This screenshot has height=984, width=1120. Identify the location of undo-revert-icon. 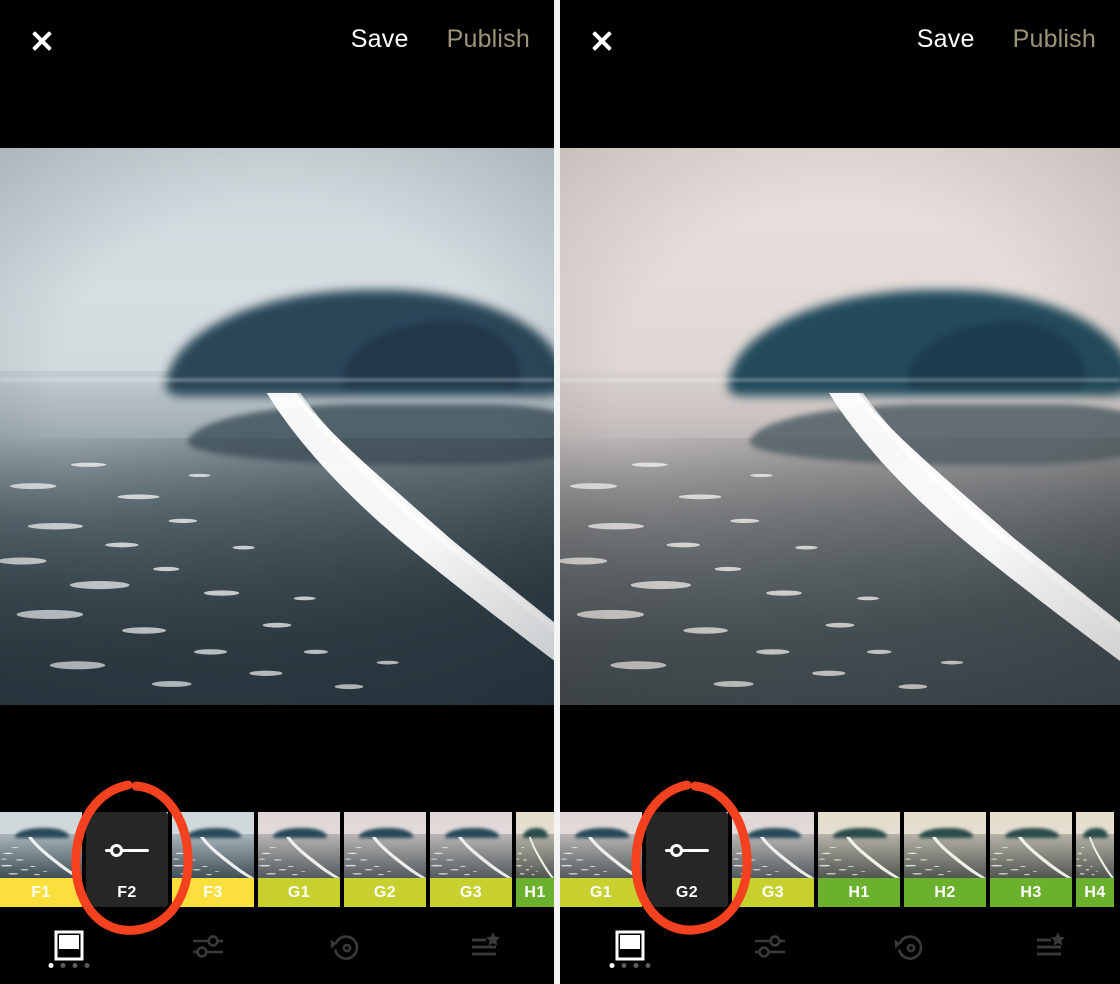
(346, 946).